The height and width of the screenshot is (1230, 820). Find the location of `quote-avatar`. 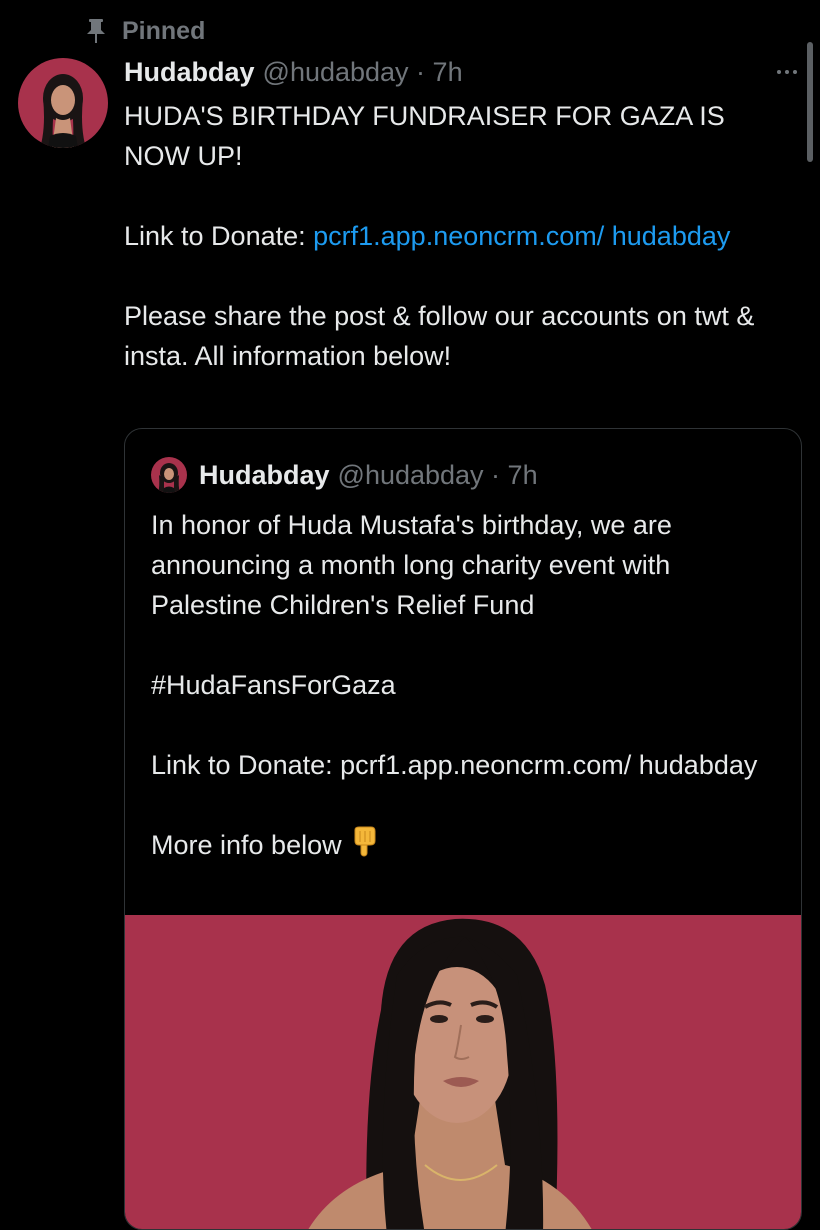

quote-avatar is located at coordinates (169, 475).